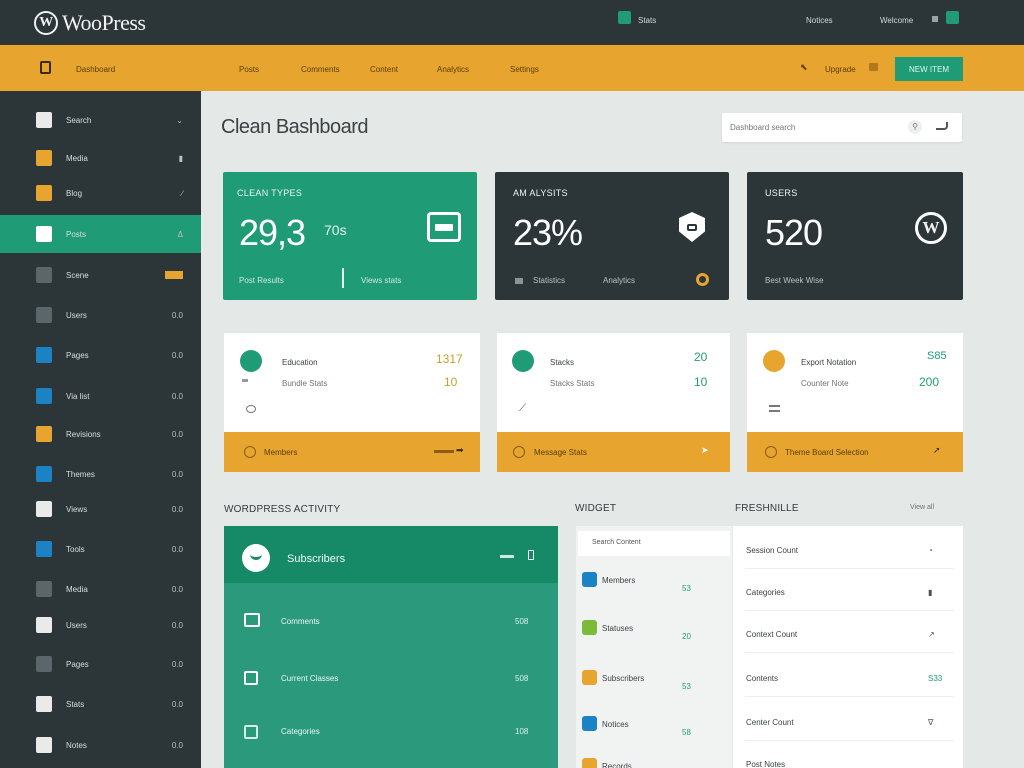 This screenshot has height=768, width=1024. What do you see at coordinates (771, 634) in the screenshot?
I see `fresh-row-label: Context Count` at bounding box center [771, 634].